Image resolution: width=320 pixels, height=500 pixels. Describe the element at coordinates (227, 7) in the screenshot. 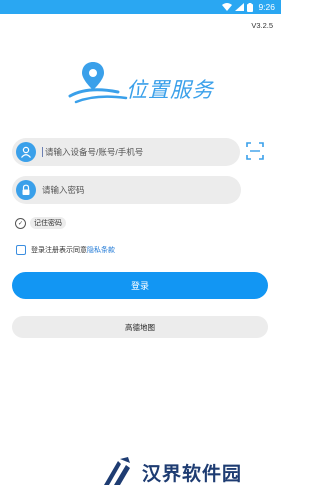

I see `wifi-icon` at that location.